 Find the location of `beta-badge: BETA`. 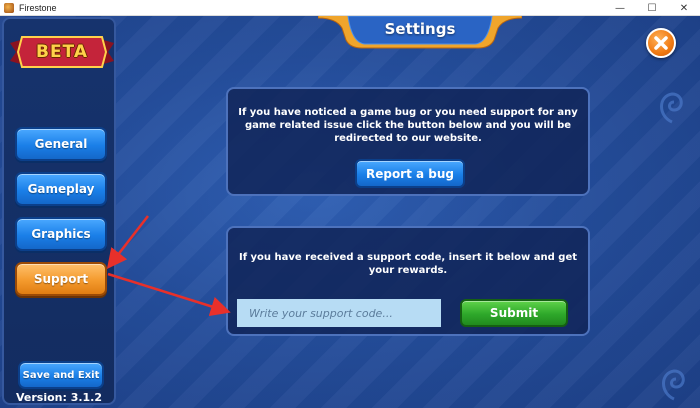

beta-badge: BETA is located at coordinates (62, 52).